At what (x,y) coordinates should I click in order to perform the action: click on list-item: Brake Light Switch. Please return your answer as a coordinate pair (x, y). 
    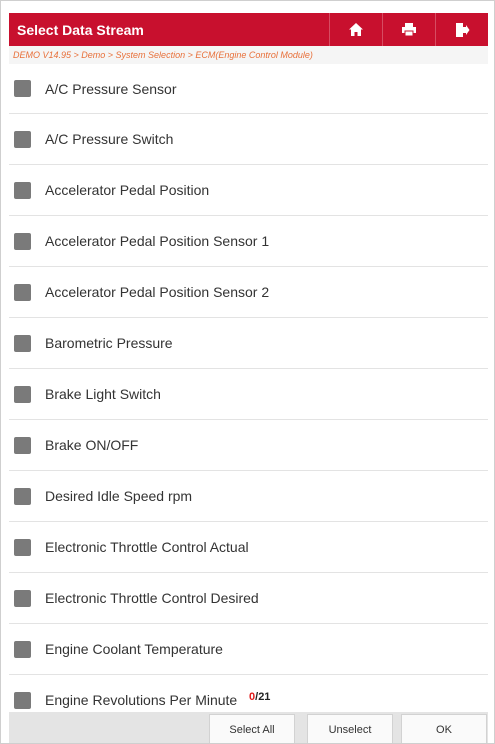
    Looking at the image, I should click on (248, 394).